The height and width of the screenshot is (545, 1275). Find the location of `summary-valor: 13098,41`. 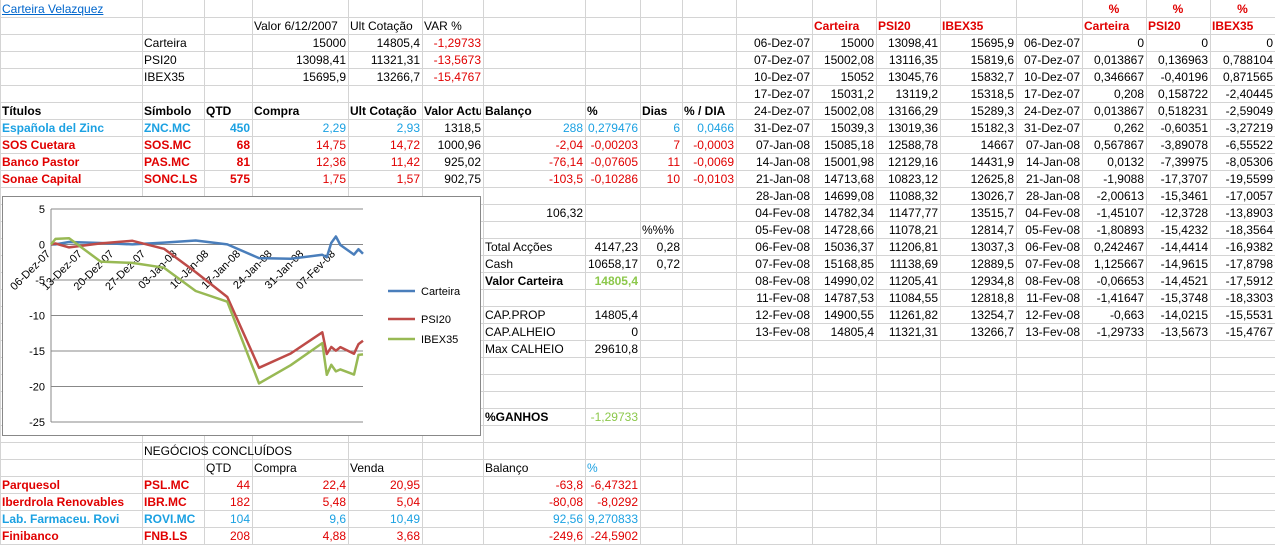

summary-valor: 13098,41 is located at coordinates (300, 60).